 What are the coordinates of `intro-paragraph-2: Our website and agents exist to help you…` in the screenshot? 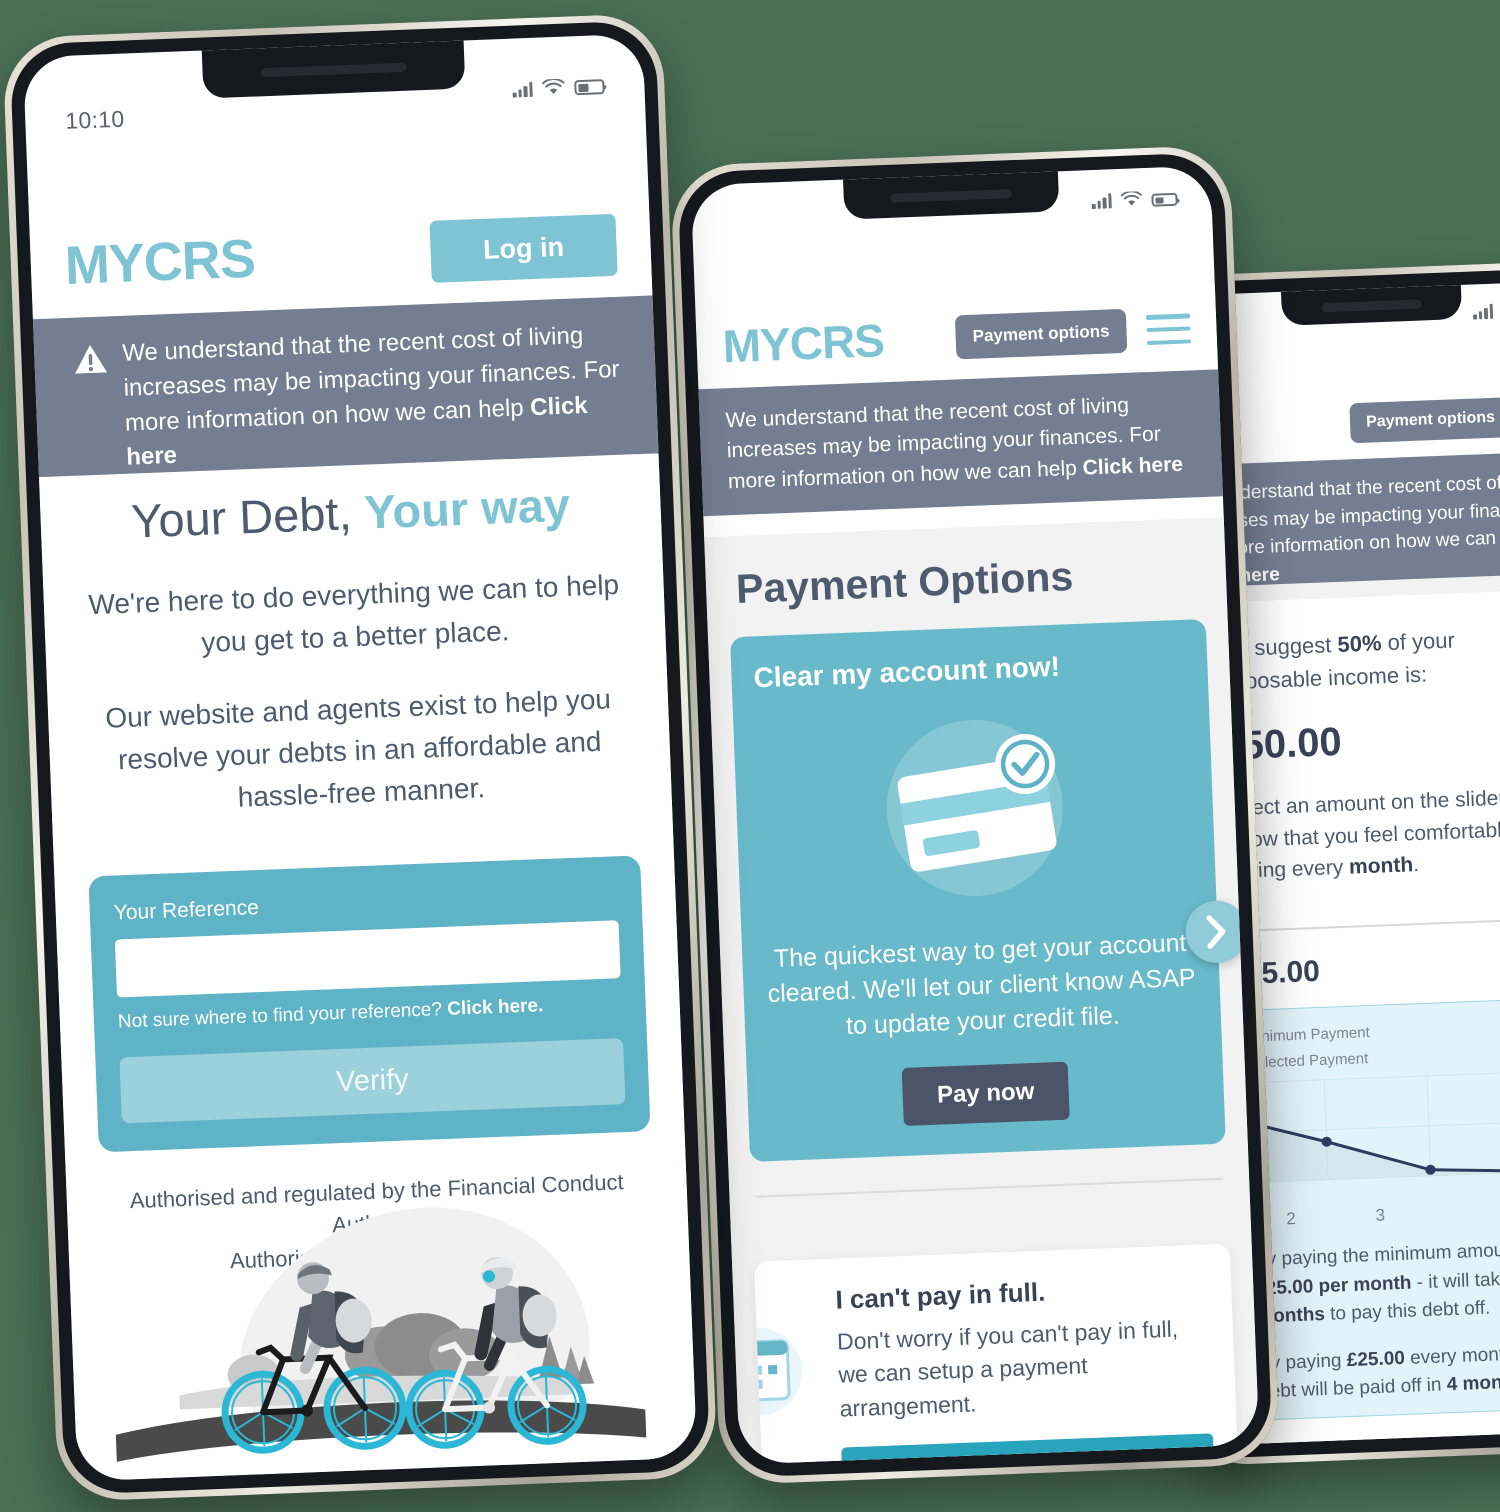 It's located at (358, 748).